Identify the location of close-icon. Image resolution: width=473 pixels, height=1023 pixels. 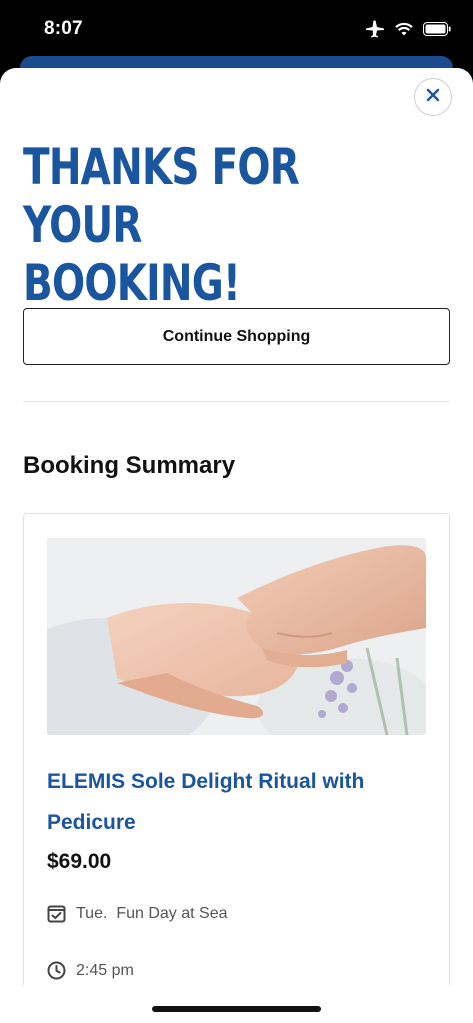
(433, 97).